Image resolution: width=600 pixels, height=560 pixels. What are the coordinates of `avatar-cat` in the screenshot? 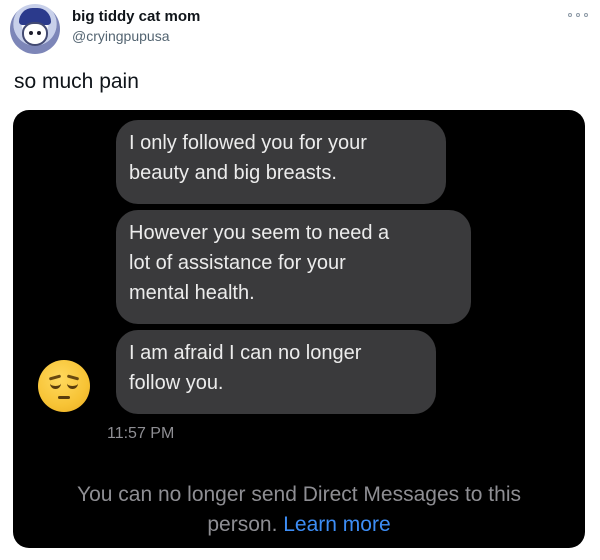 It's located at (35, 34).